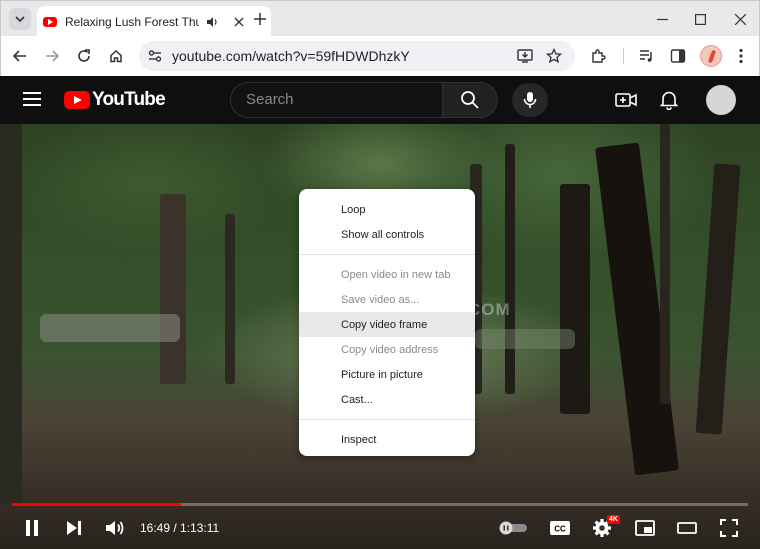  I want to click on subtitles-button: CC, so click(560, 528).